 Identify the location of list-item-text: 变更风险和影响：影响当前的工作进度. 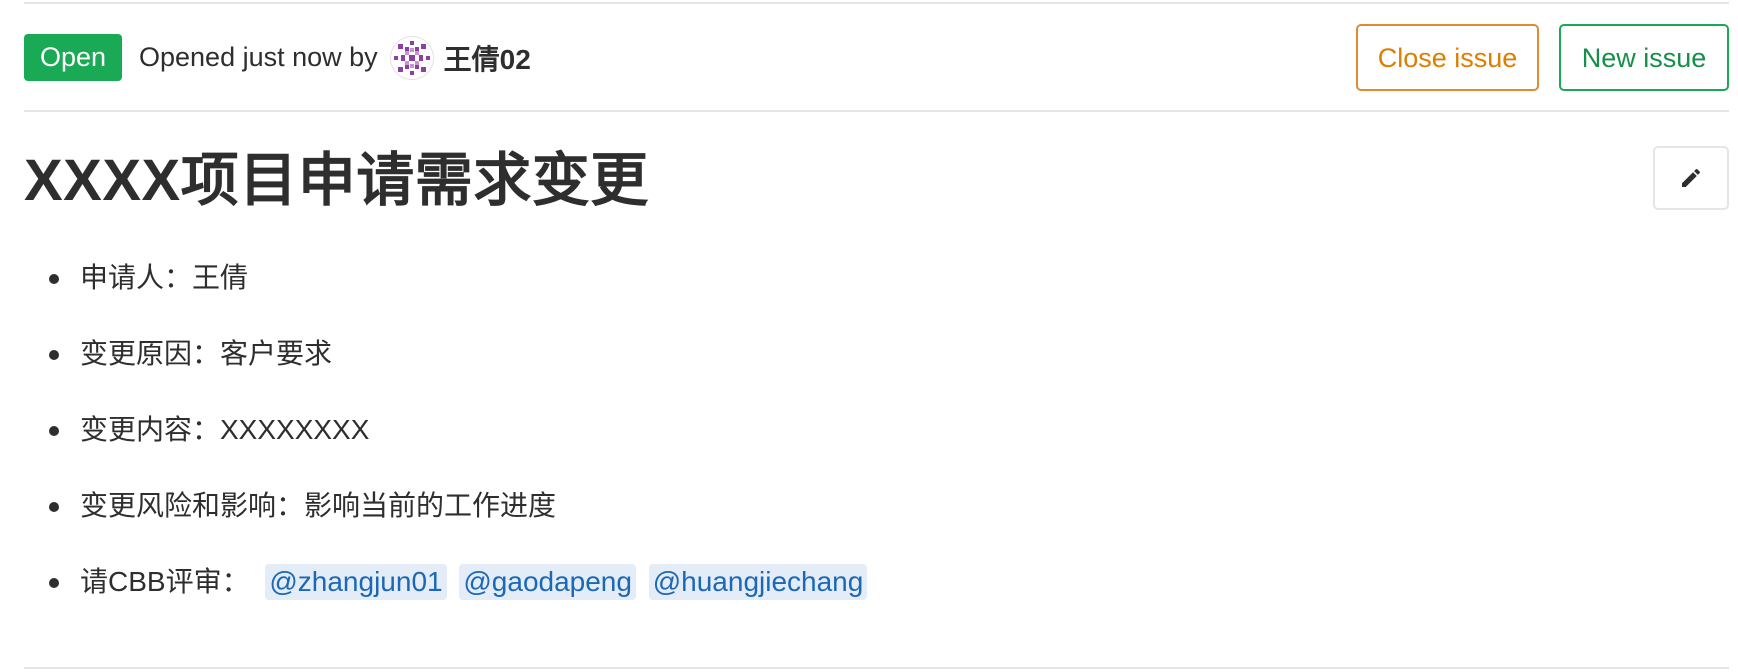
(318, 505).